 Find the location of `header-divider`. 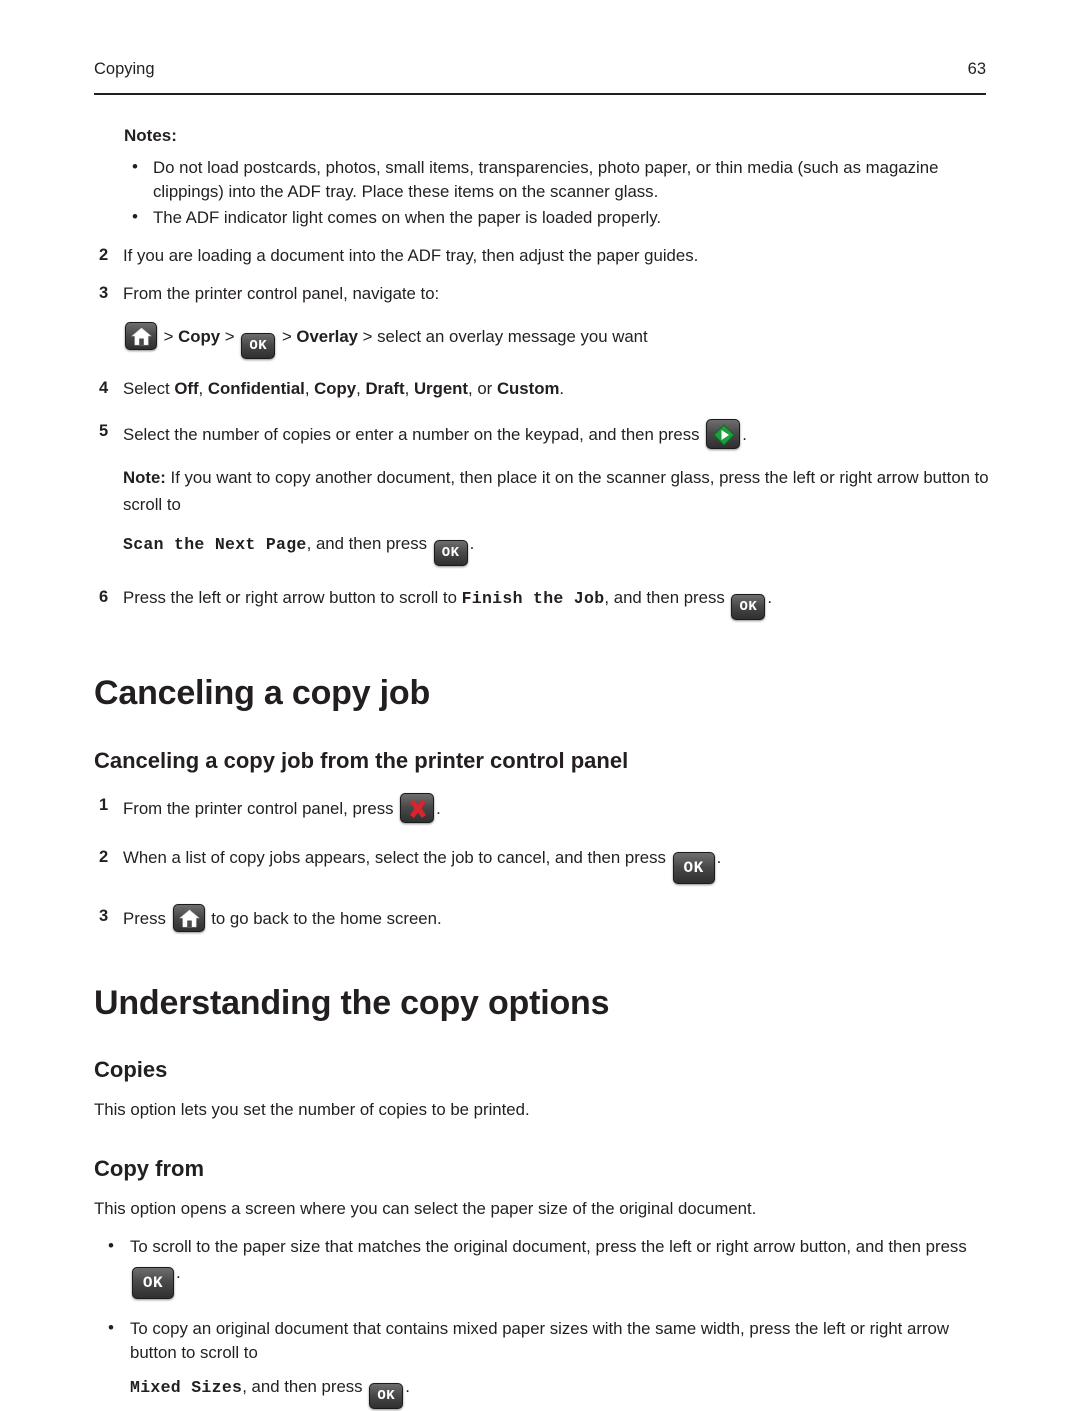

header-divider is located at coordinates (540, 94).